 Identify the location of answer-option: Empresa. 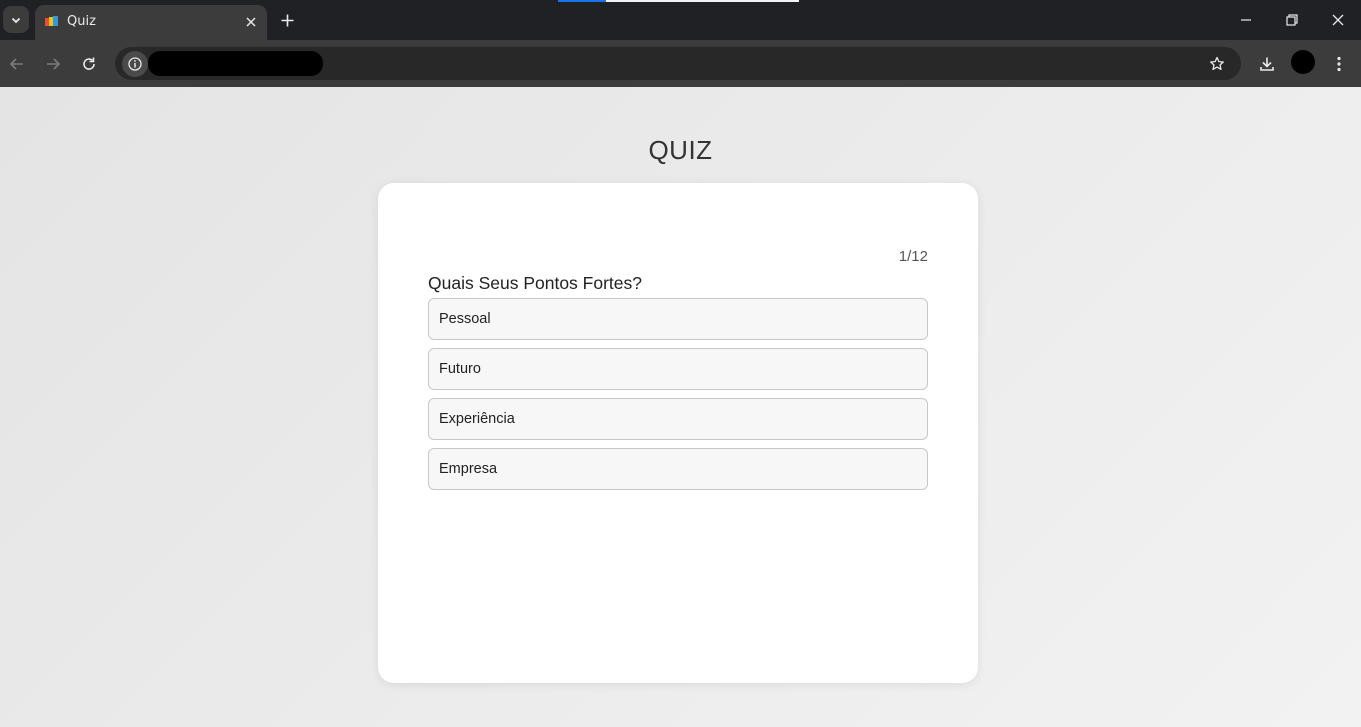
(678, 469).